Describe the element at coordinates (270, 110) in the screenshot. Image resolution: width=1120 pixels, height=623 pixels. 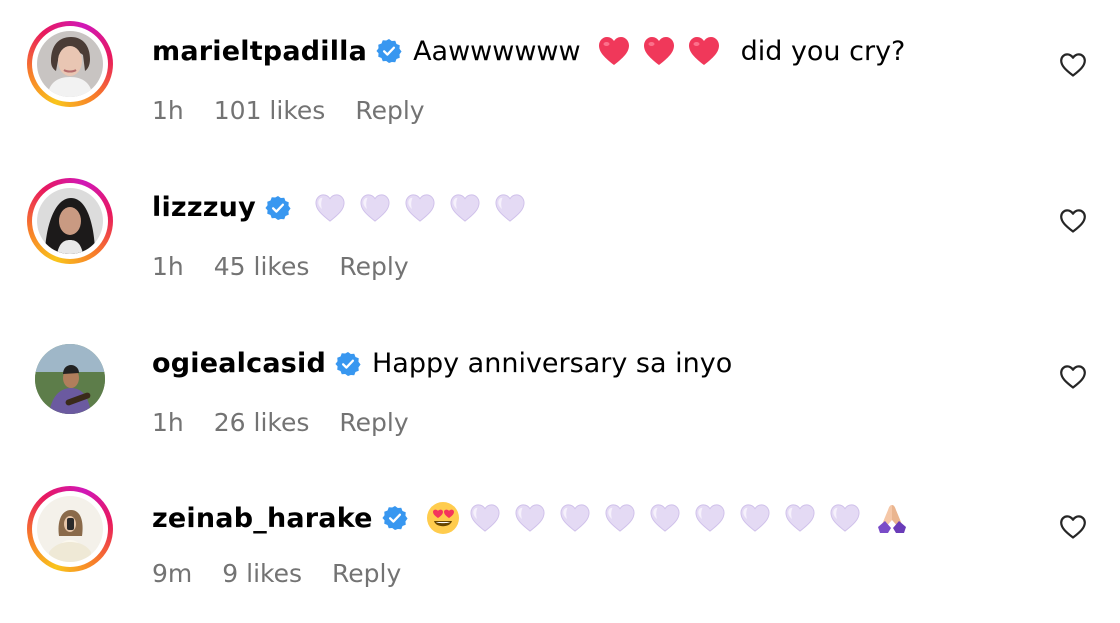
I see `like-count: 101 likes` at that location.